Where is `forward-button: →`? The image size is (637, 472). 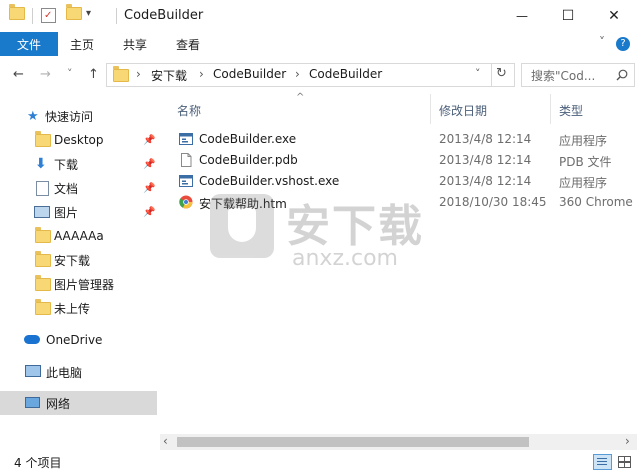 forward-button: → is located at coordinates (45, 74).